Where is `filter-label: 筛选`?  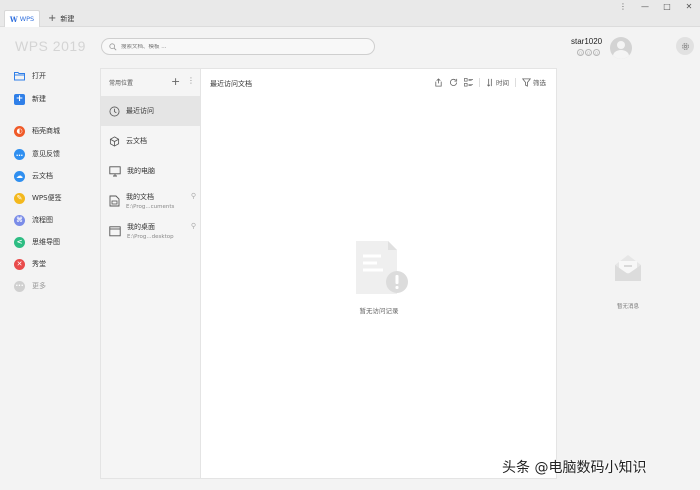 filter-label: 筛选 is located at coordinates (539, 83).